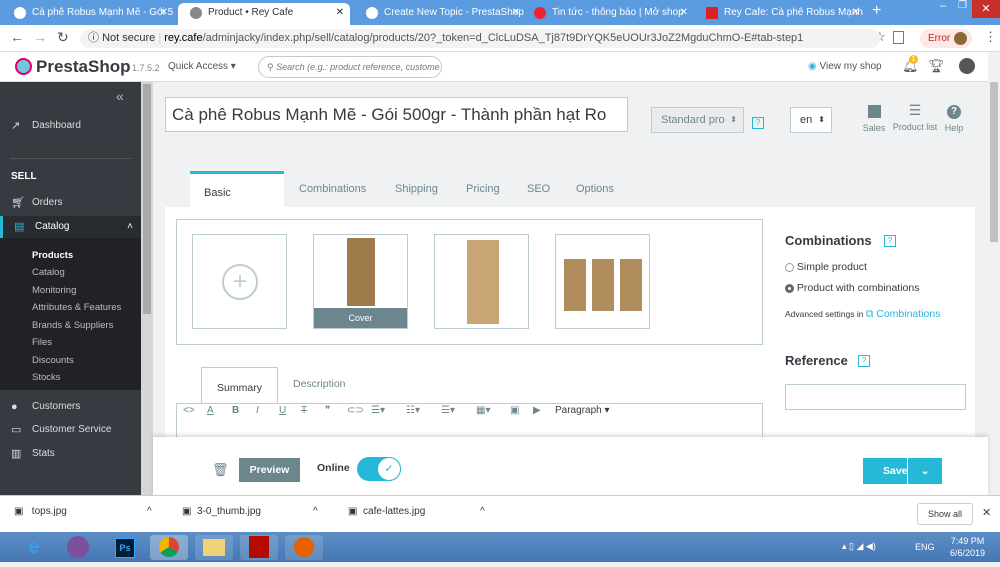  Describe the element at coordinates (811, 120) in the screenshot. I see `language-select: en ⬍` at that location.